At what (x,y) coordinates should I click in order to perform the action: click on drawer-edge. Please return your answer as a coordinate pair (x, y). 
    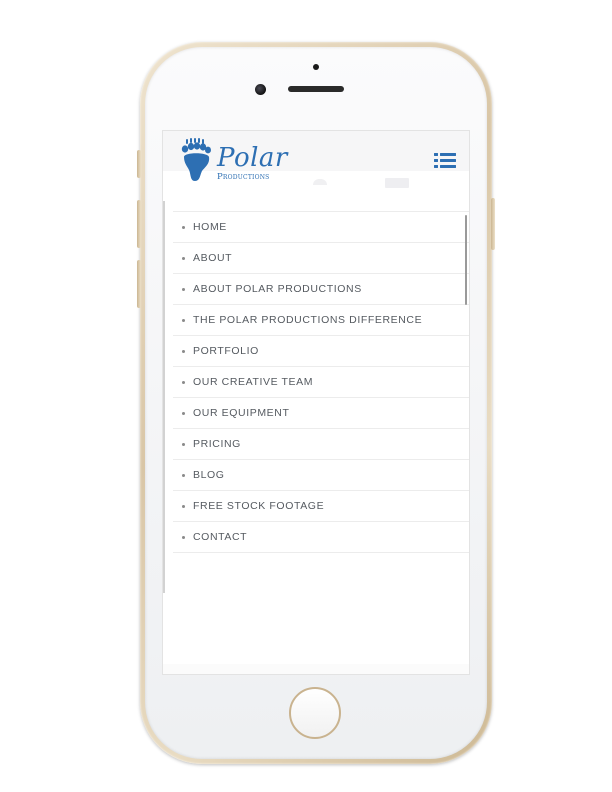
    Looking at the image, I should click on (164, 397).